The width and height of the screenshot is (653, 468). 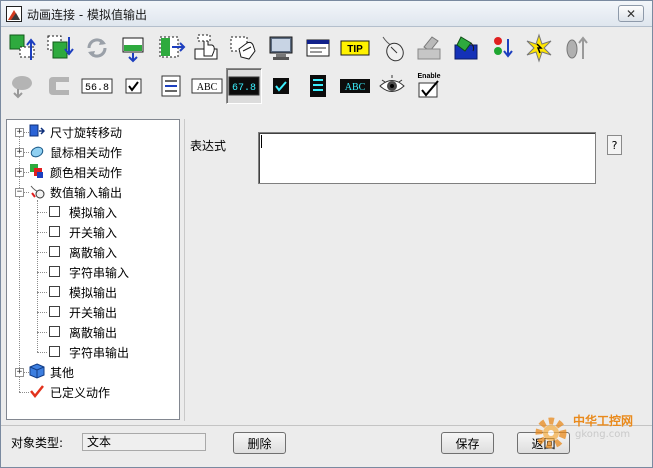 I want to click on expression-help-button: ?, so click(x=614, y=145).